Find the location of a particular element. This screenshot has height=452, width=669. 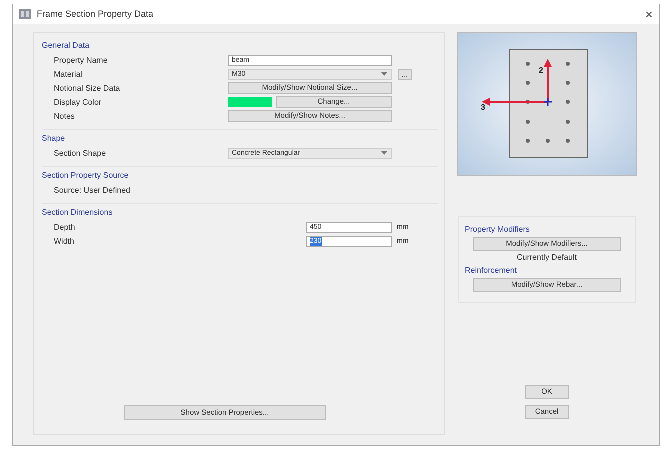

field-label: Display Color is located at coordinates (78, 102).